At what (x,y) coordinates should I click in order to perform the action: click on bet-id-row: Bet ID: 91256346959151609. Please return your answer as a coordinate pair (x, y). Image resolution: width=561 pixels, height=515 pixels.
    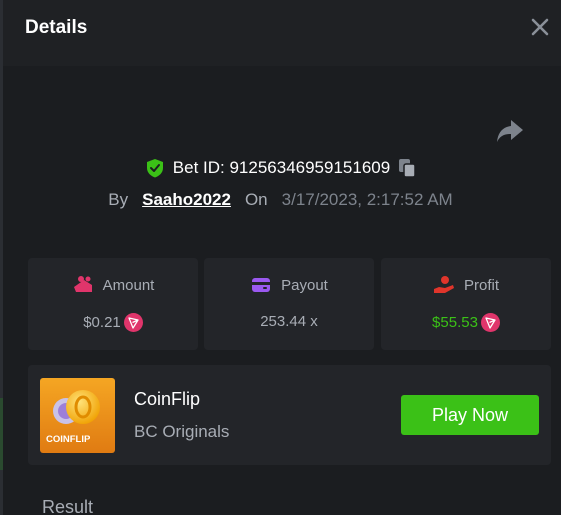
    Looking at the image, I should click on (280, 168).